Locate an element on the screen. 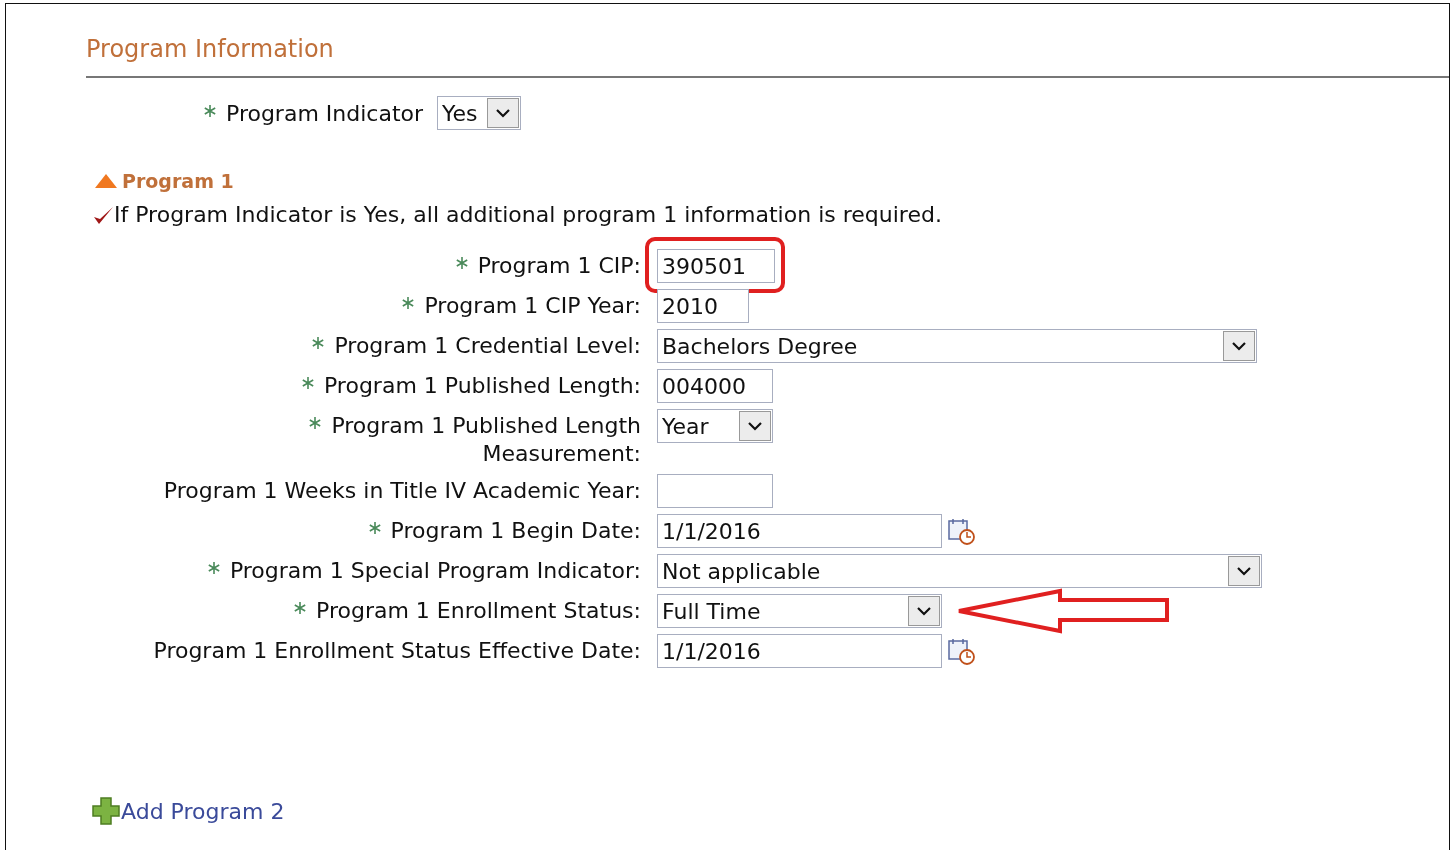  plus-icon is located at coordinates (106, 811).